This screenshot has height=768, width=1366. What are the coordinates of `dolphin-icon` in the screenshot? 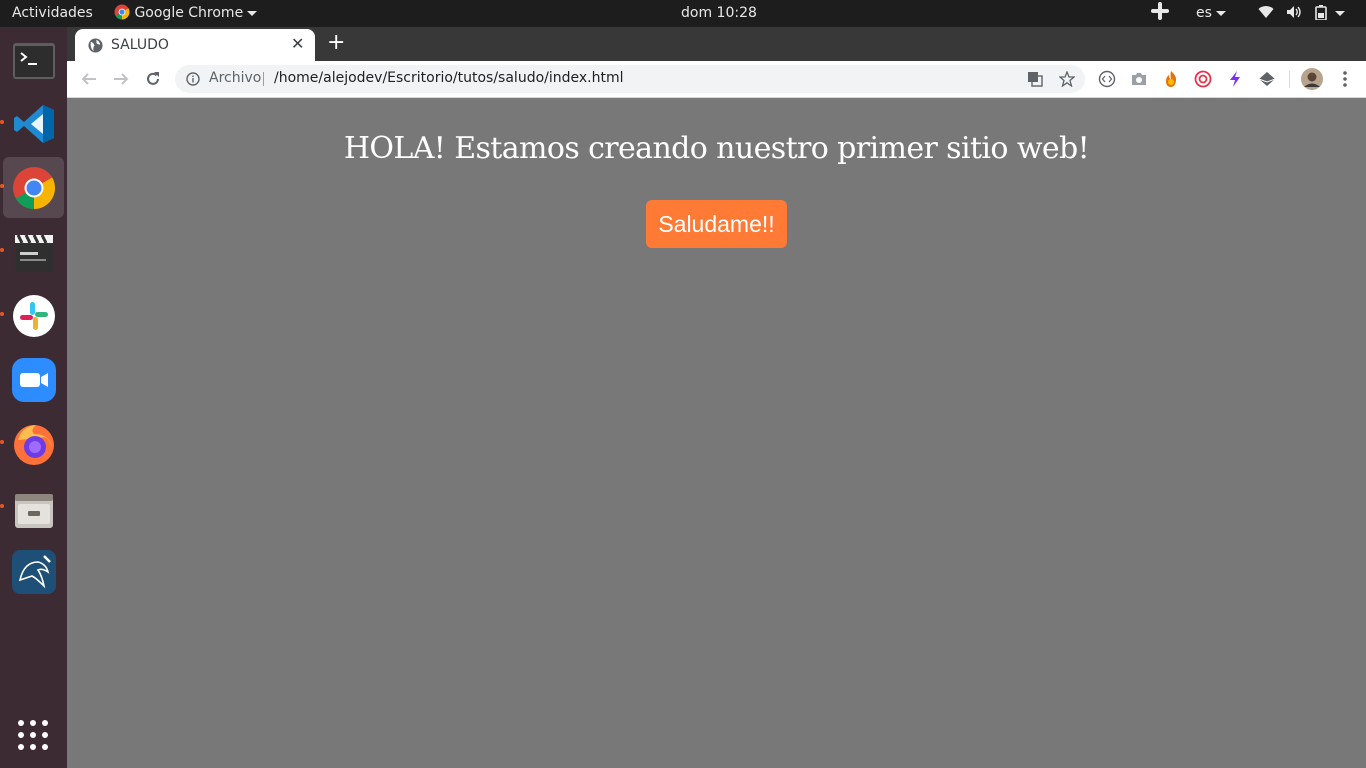 It's located at (34, 572).